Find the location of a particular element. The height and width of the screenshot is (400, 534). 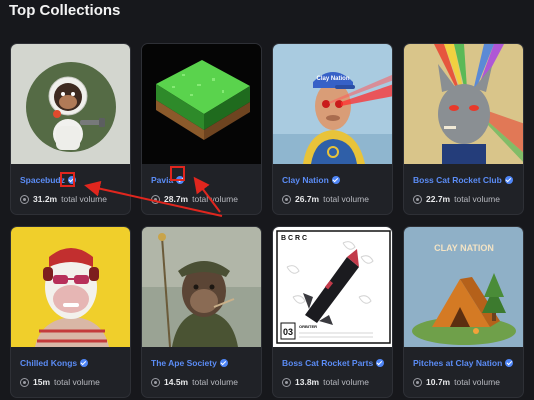

collection-name: Chilled Kongs is located at coordinates (48, 363).